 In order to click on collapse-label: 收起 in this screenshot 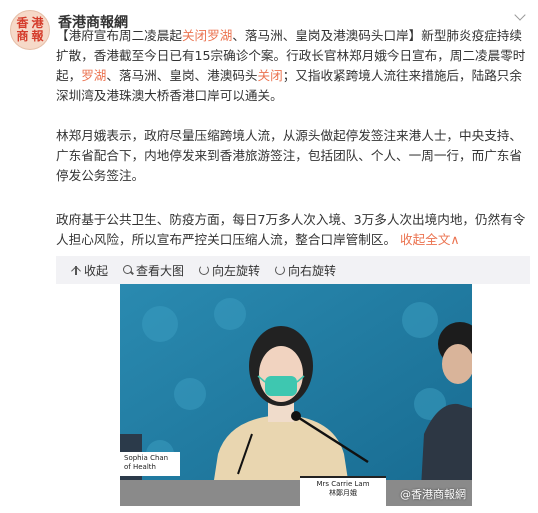, I will do `click(96, 270)`.